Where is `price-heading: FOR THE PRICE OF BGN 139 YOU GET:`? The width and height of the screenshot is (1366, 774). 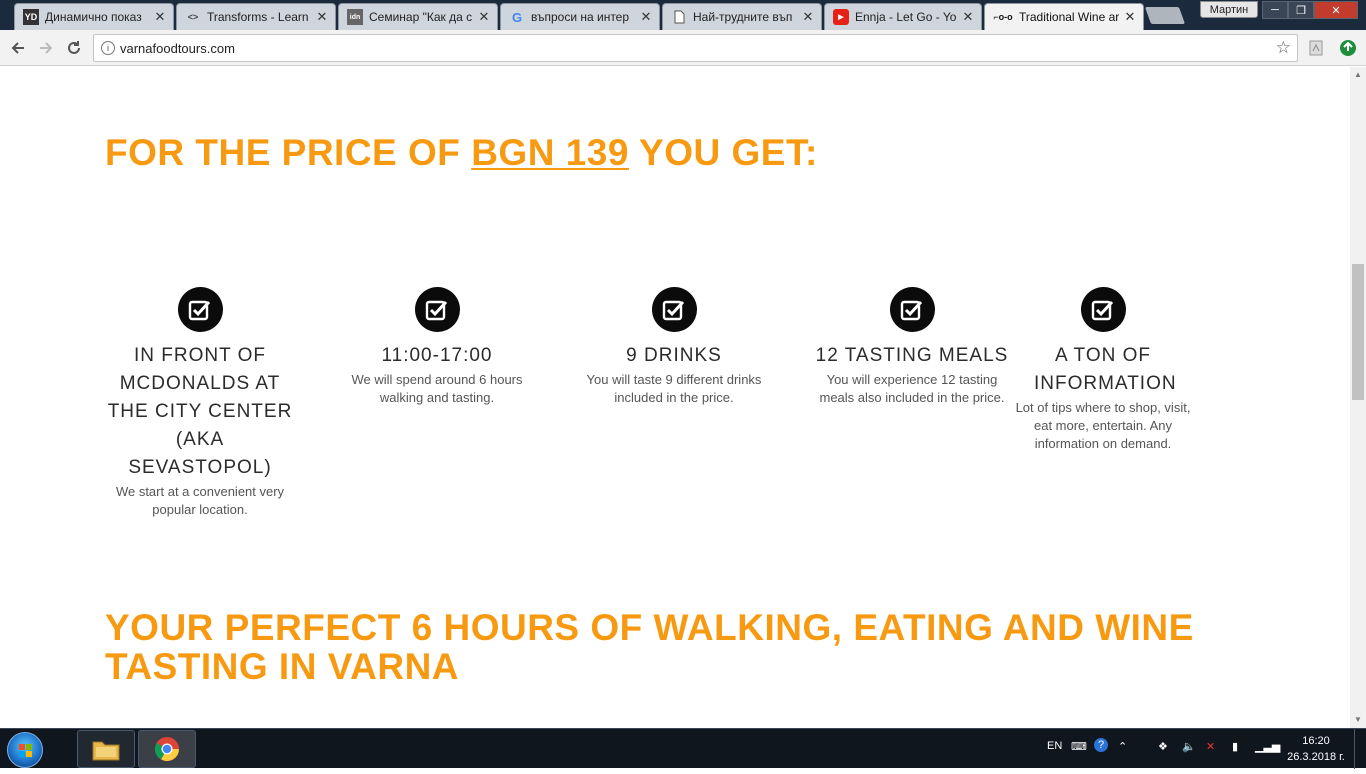
price-heading: FOR THE PRICE OF BGN 139 YOU GET: is located at coordinates (461, 153).